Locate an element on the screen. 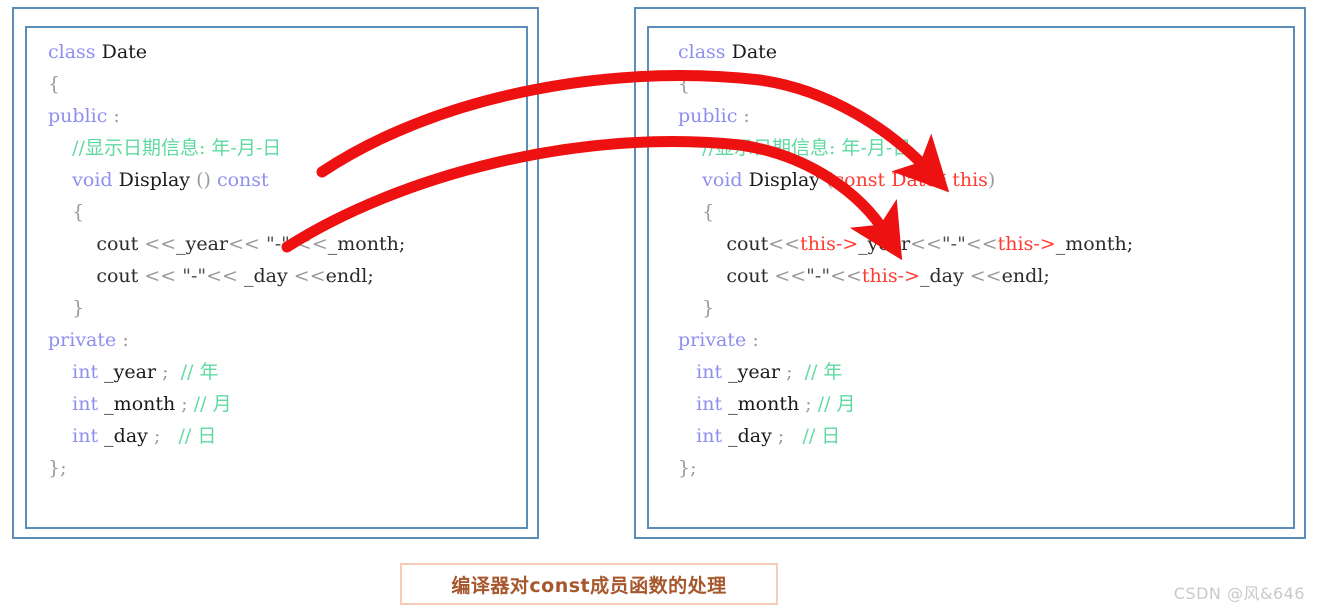 The width and height of the screenshot is (1319, 612). caption-label: 编译器对const成员函数的处理 is located at coordinates (589, 585).